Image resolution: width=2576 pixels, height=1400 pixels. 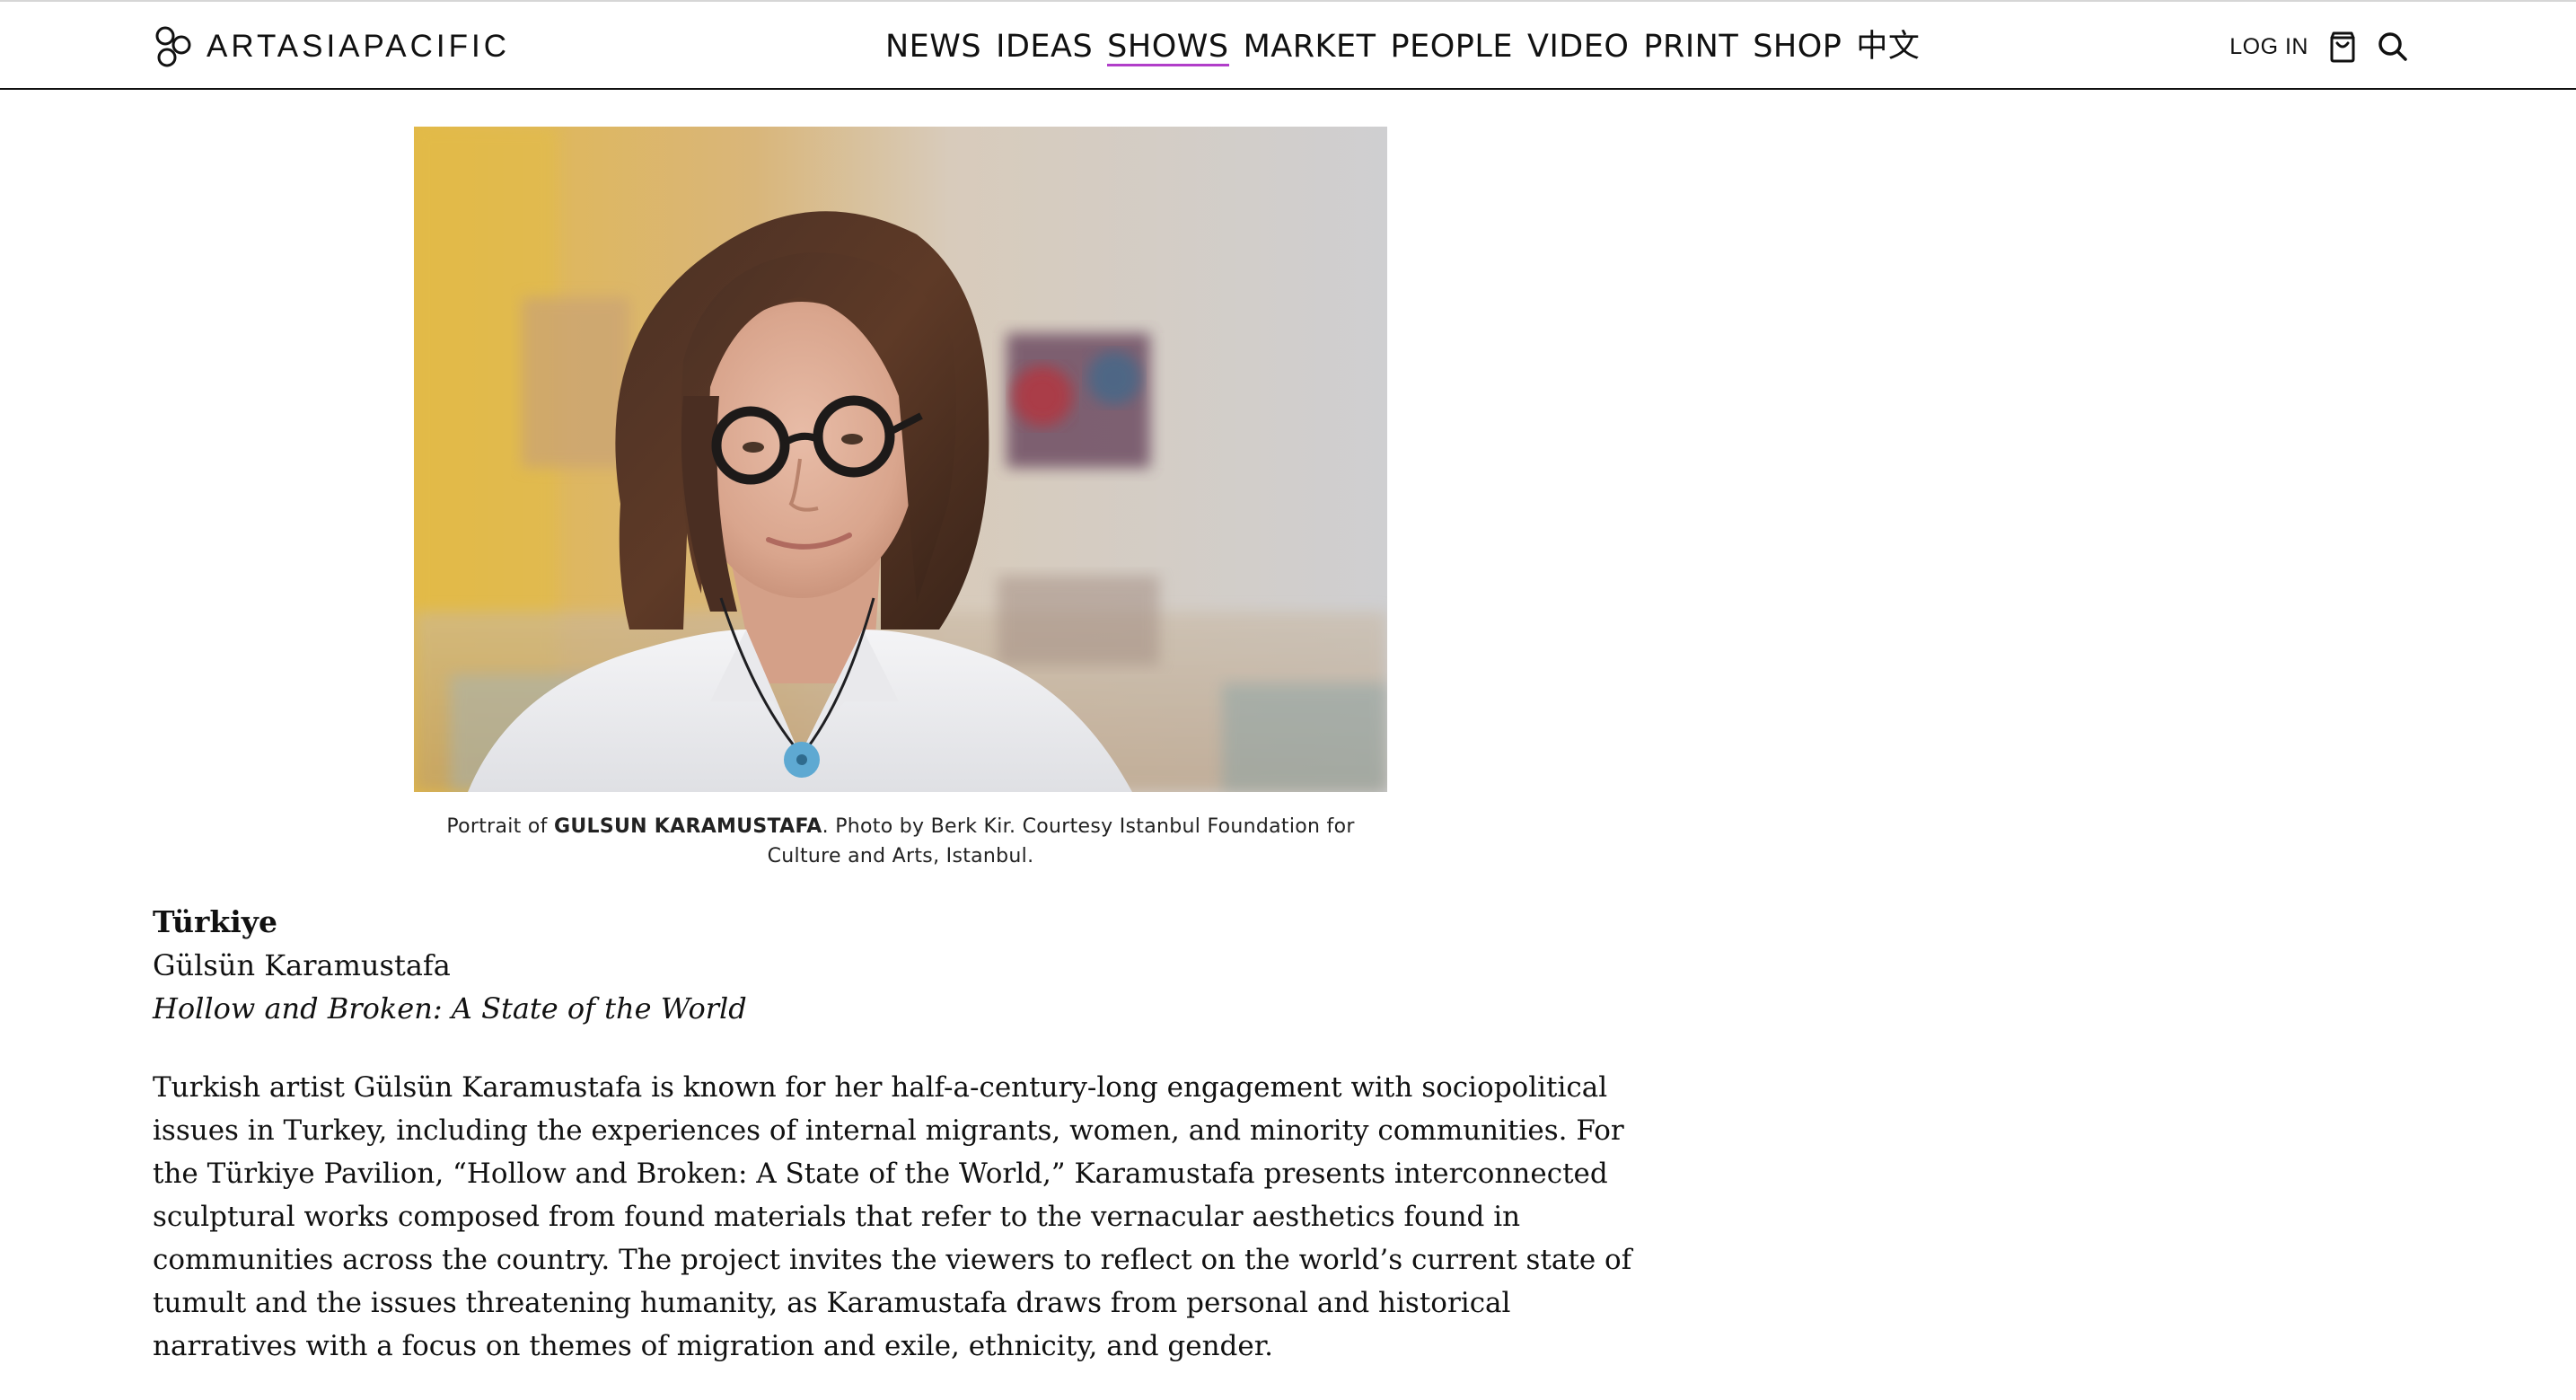 I want to click on nav-news: NEWS, so click(x=933, y=47).